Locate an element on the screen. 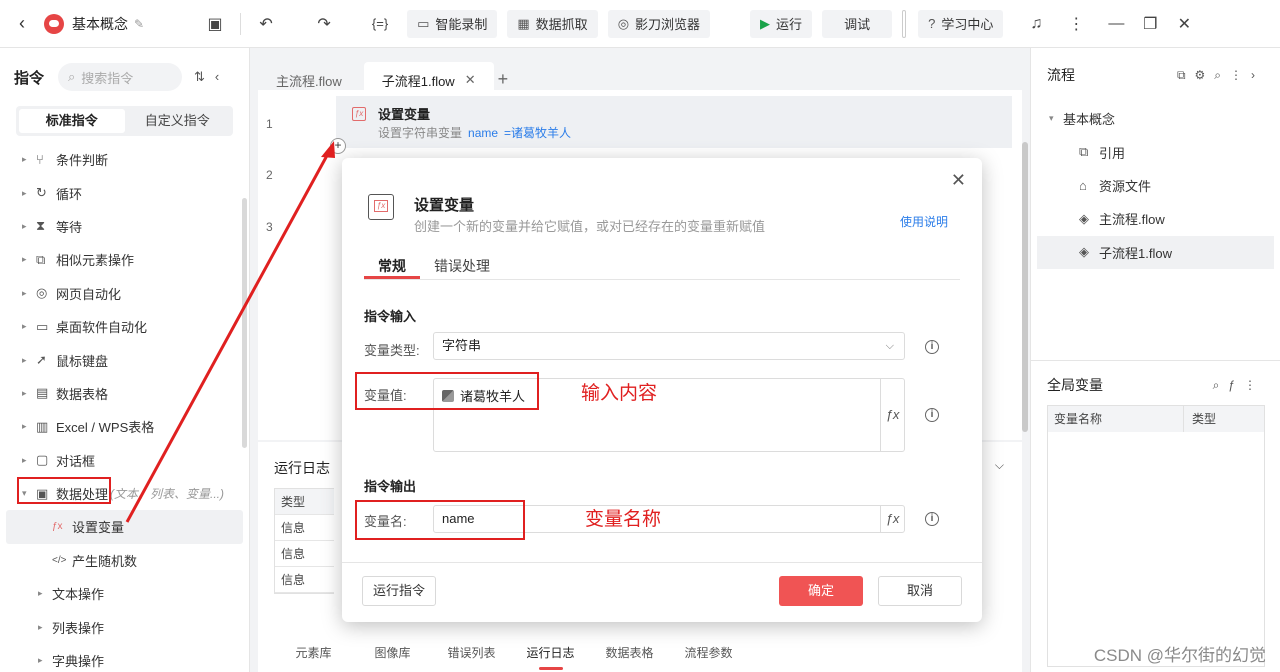  log-title: 运行日志 is located at coordinates (302, 468).